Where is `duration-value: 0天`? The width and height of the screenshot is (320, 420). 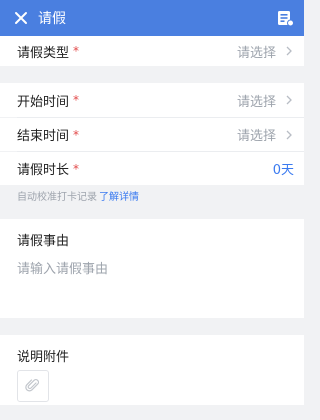
duration-value: 0天 is located at coordinates (283, 170).